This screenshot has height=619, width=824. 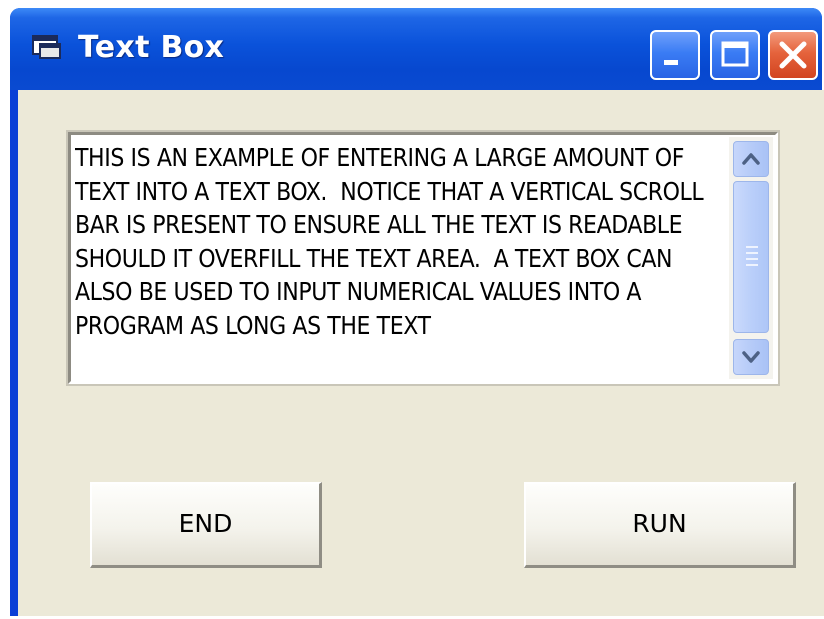 I want to click on maximize-button, so click(x=735, y=55).